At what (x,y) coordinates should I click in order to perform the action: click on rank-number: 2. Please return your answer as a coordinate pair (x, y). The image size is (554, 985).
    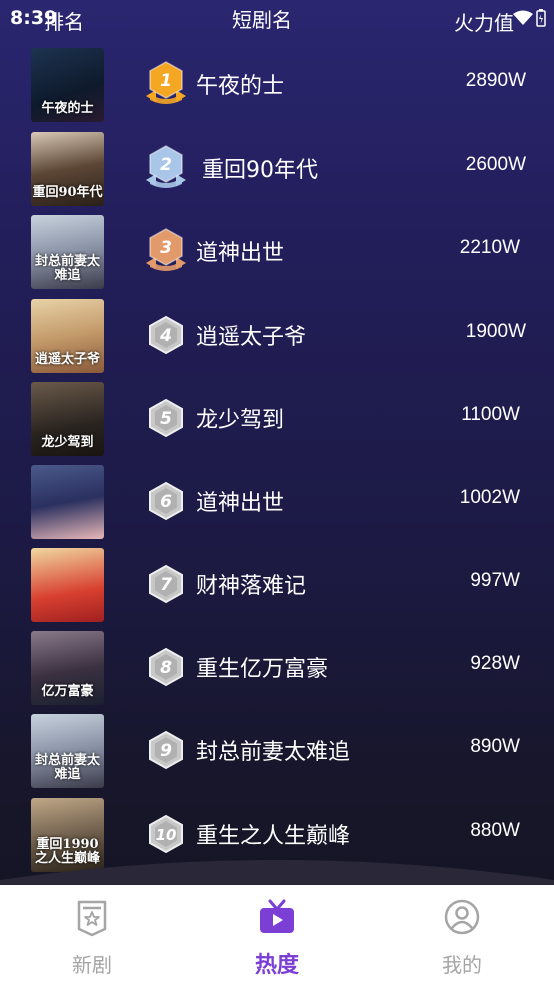
    Looking at the image, I should click on (166, 165).